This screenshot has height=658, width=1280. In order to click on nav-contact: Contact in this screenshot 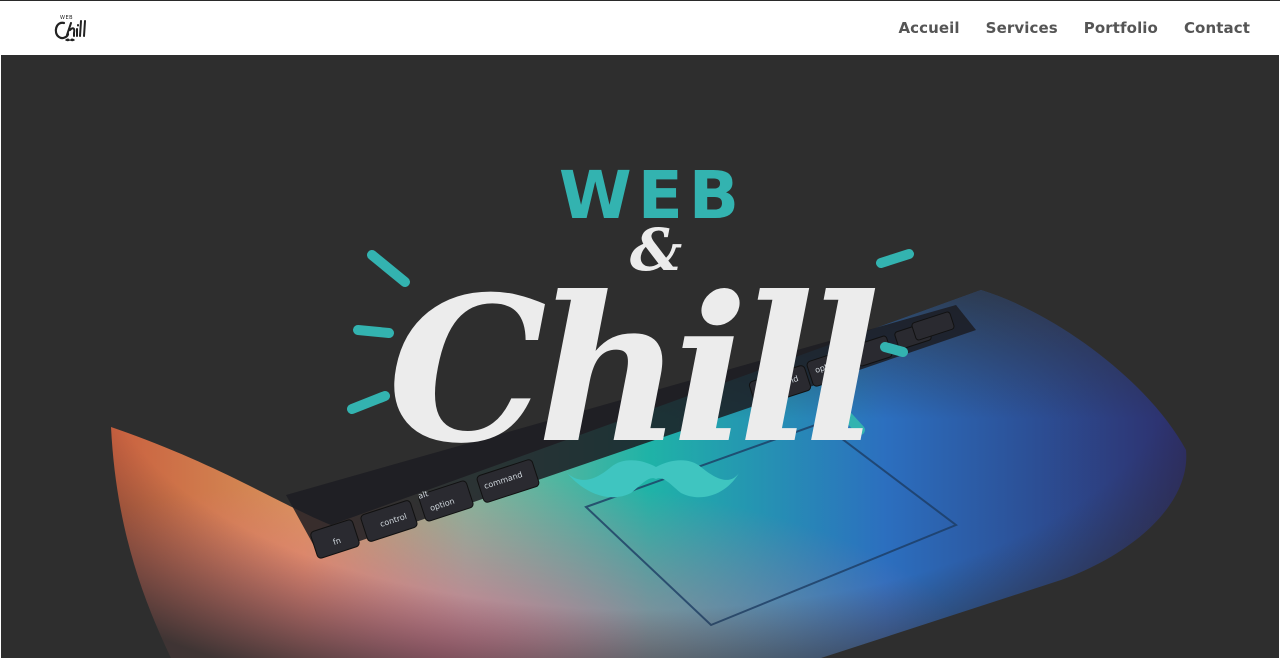, I will do `click(1217, 28)`.